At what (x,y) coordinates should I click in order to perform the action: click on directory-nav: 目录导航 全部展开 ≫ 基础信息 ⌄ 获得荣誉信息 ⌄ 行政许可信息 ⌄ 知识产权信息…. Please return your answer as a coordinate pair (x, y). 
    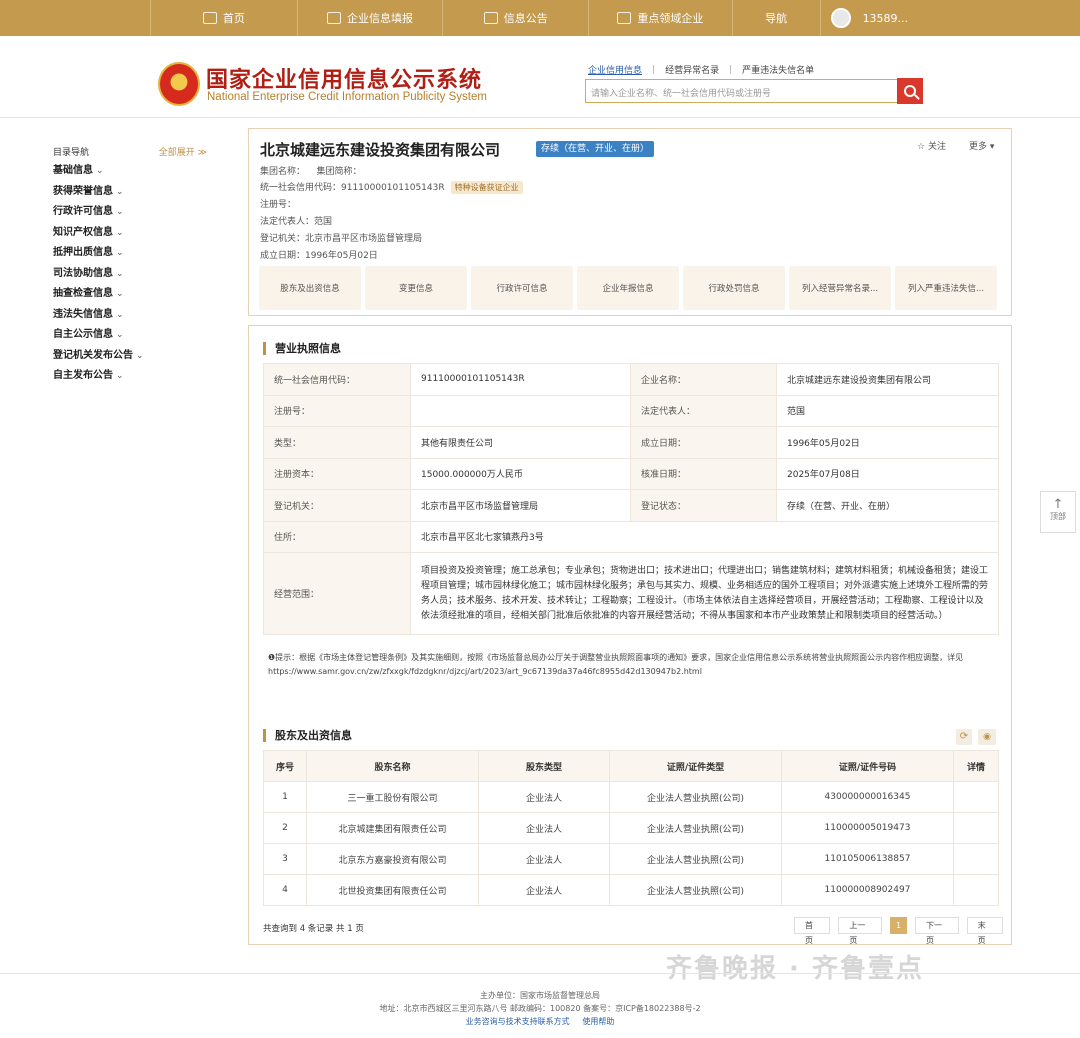
    Looking at the image, I should click on (133, 266).